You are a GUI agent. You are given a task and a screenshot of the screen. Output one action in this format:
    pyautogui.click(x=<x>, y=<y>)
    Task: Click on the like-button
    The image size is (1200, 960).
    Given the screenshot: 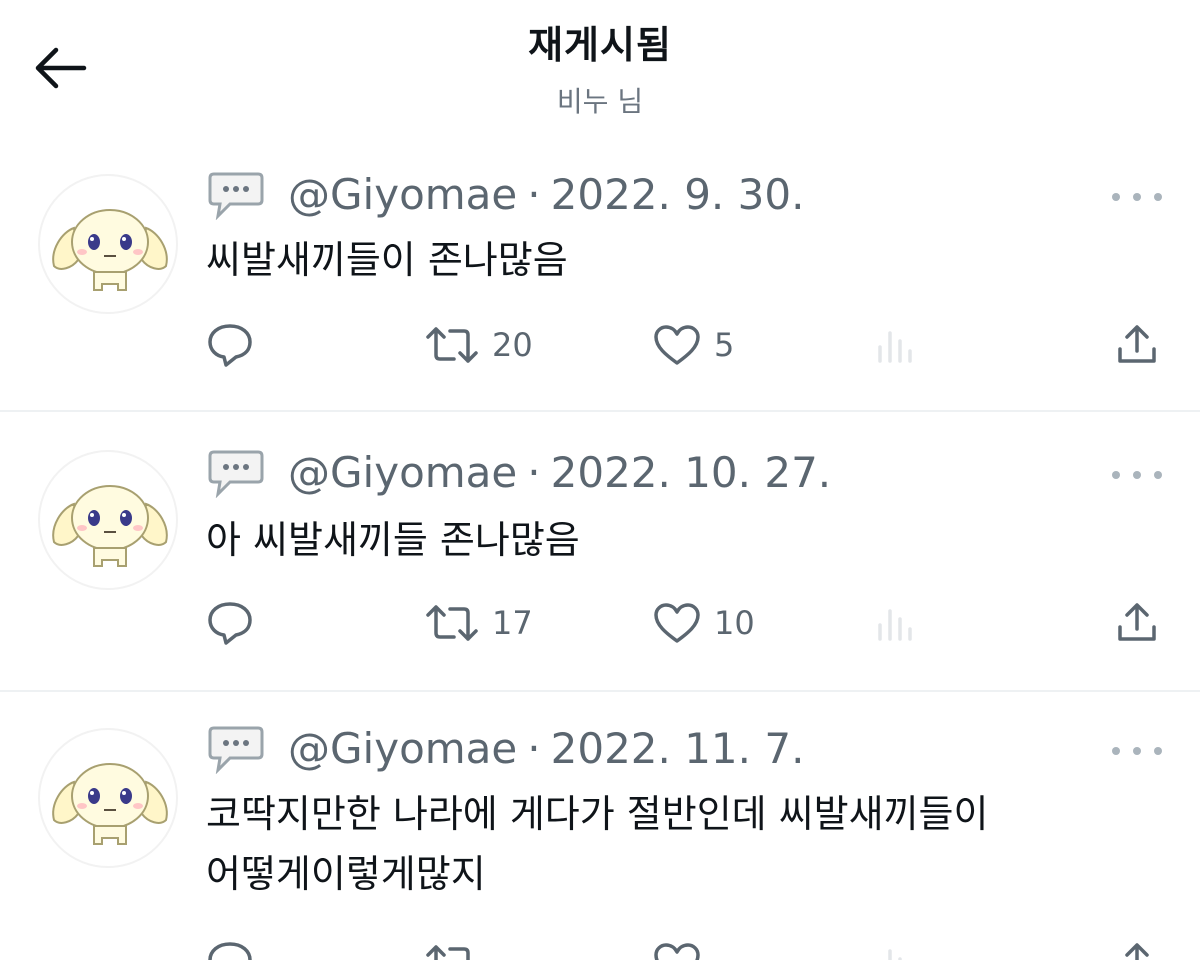 What is the action you would take?
    pyautogui.click(x=683, y=948)
    